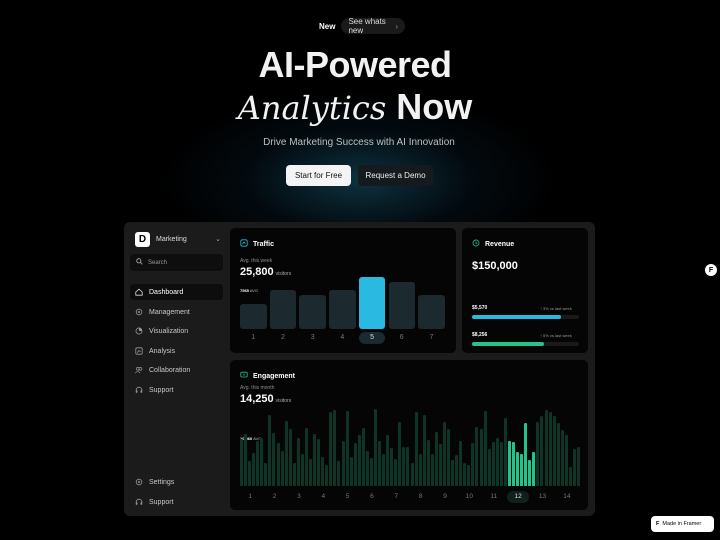  Describe the element at coordinates (274, 376) in the screenshot. I see `engagement-title-label: Engagement` at that location.